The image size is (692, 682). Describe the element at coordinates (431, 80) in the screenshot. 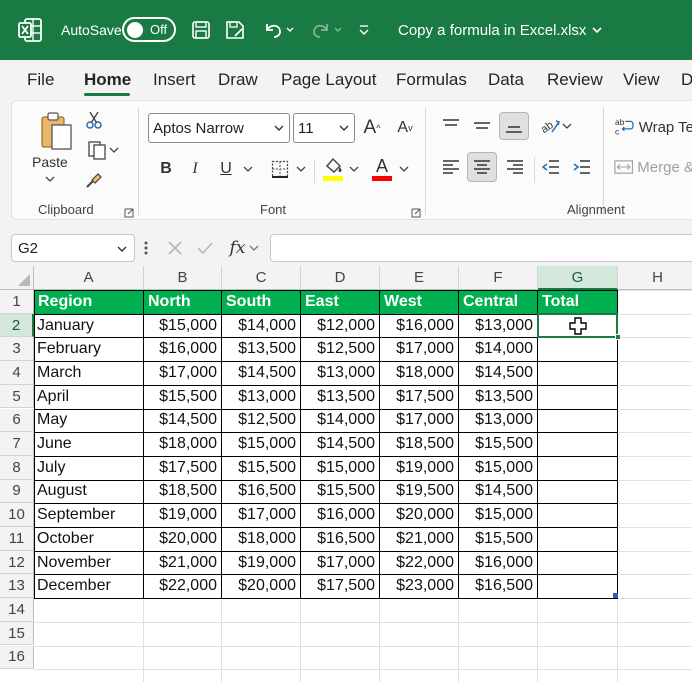

I see `tab-formulas: Formulas` at that location.